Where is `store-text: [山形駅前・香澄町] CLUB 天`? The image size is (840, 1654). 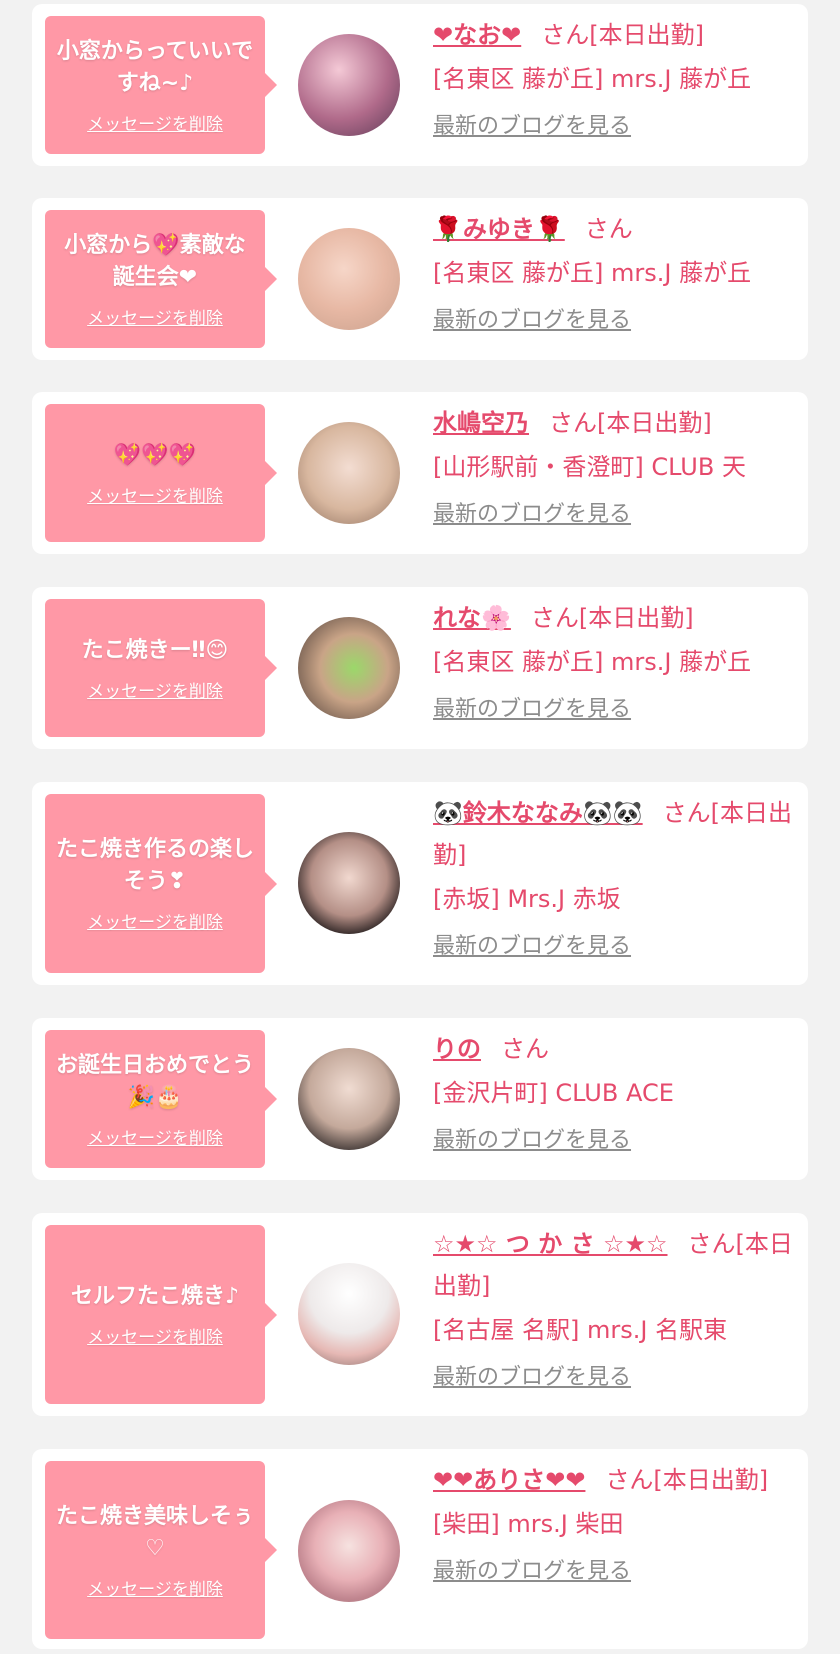 store-text: [山形駅前・香澄町] CLUB 天 is located at coordinates (589, 467).